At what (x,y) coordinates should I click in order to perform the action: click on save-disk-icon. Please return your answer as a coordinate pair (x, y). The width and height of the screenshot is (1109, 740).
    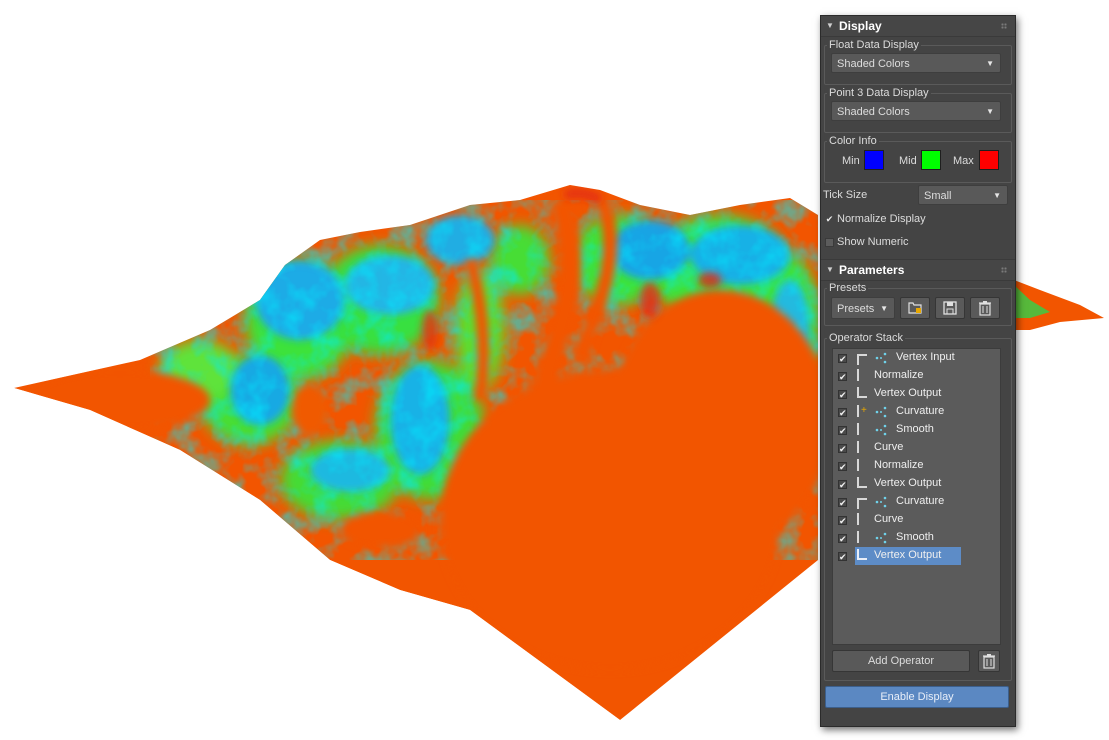
    Looking at the image, I should click on (950, 308).